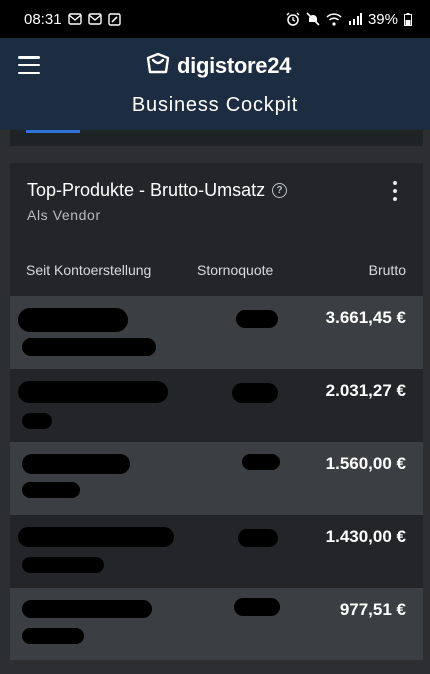  Describe the element at coordinates (293, 19) in the screenshot. I see `alarm-icon` at that location.